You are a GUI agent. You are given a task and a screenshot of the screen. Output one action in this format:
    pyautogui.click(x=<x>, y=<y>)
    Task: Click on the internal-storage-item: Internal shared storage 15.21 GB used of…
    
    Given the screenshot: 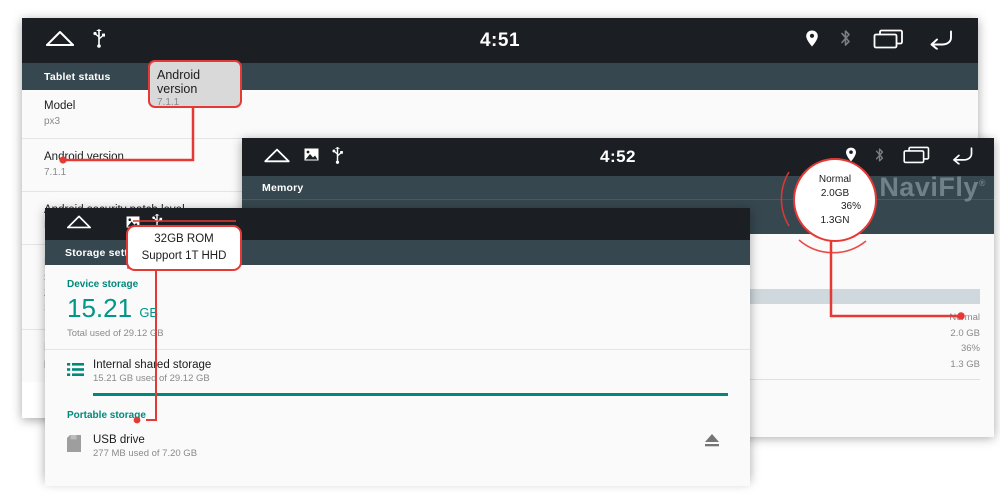 What is the action you would take?
    pyautogui.click(x=397, y=369)
    